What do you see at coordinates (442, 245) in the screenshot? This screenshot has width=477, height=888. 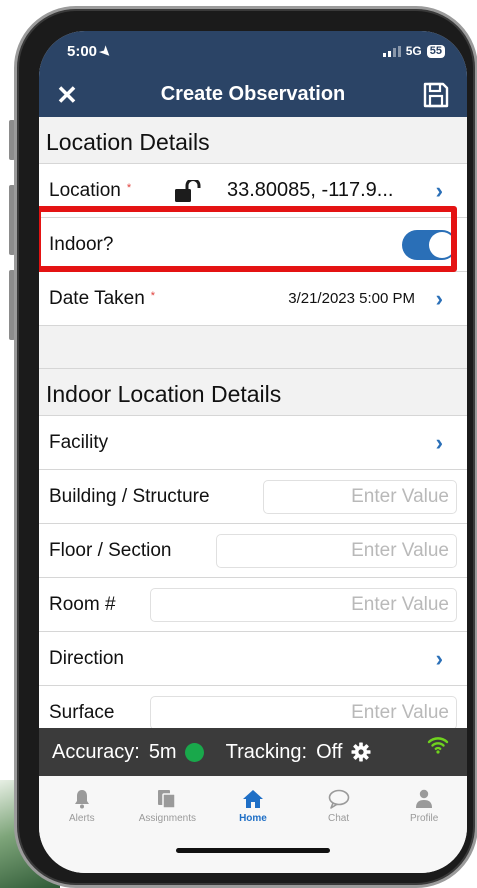 I see `toggle-knob` at bounding box center [442, 245].